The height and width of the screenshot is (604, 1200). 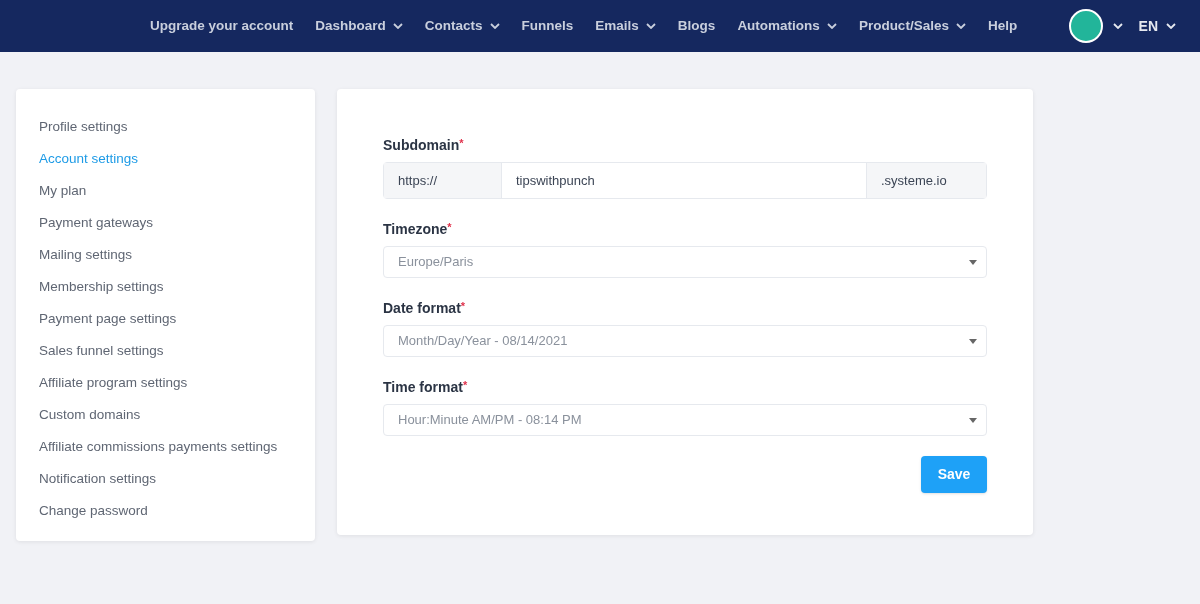 I want to click on nav-link: Dashboard, so click(x=359, y=26).